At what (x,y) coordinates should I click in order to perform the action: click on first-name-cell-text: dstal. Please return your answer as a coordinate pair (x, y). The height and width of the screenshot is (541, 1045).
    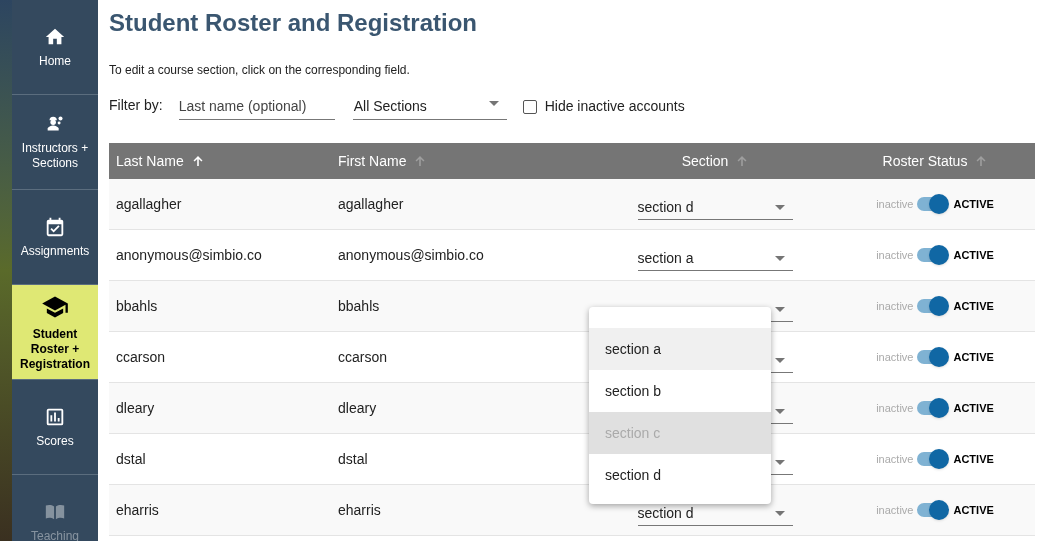
    Looking at the image, I should click on (353, 459).